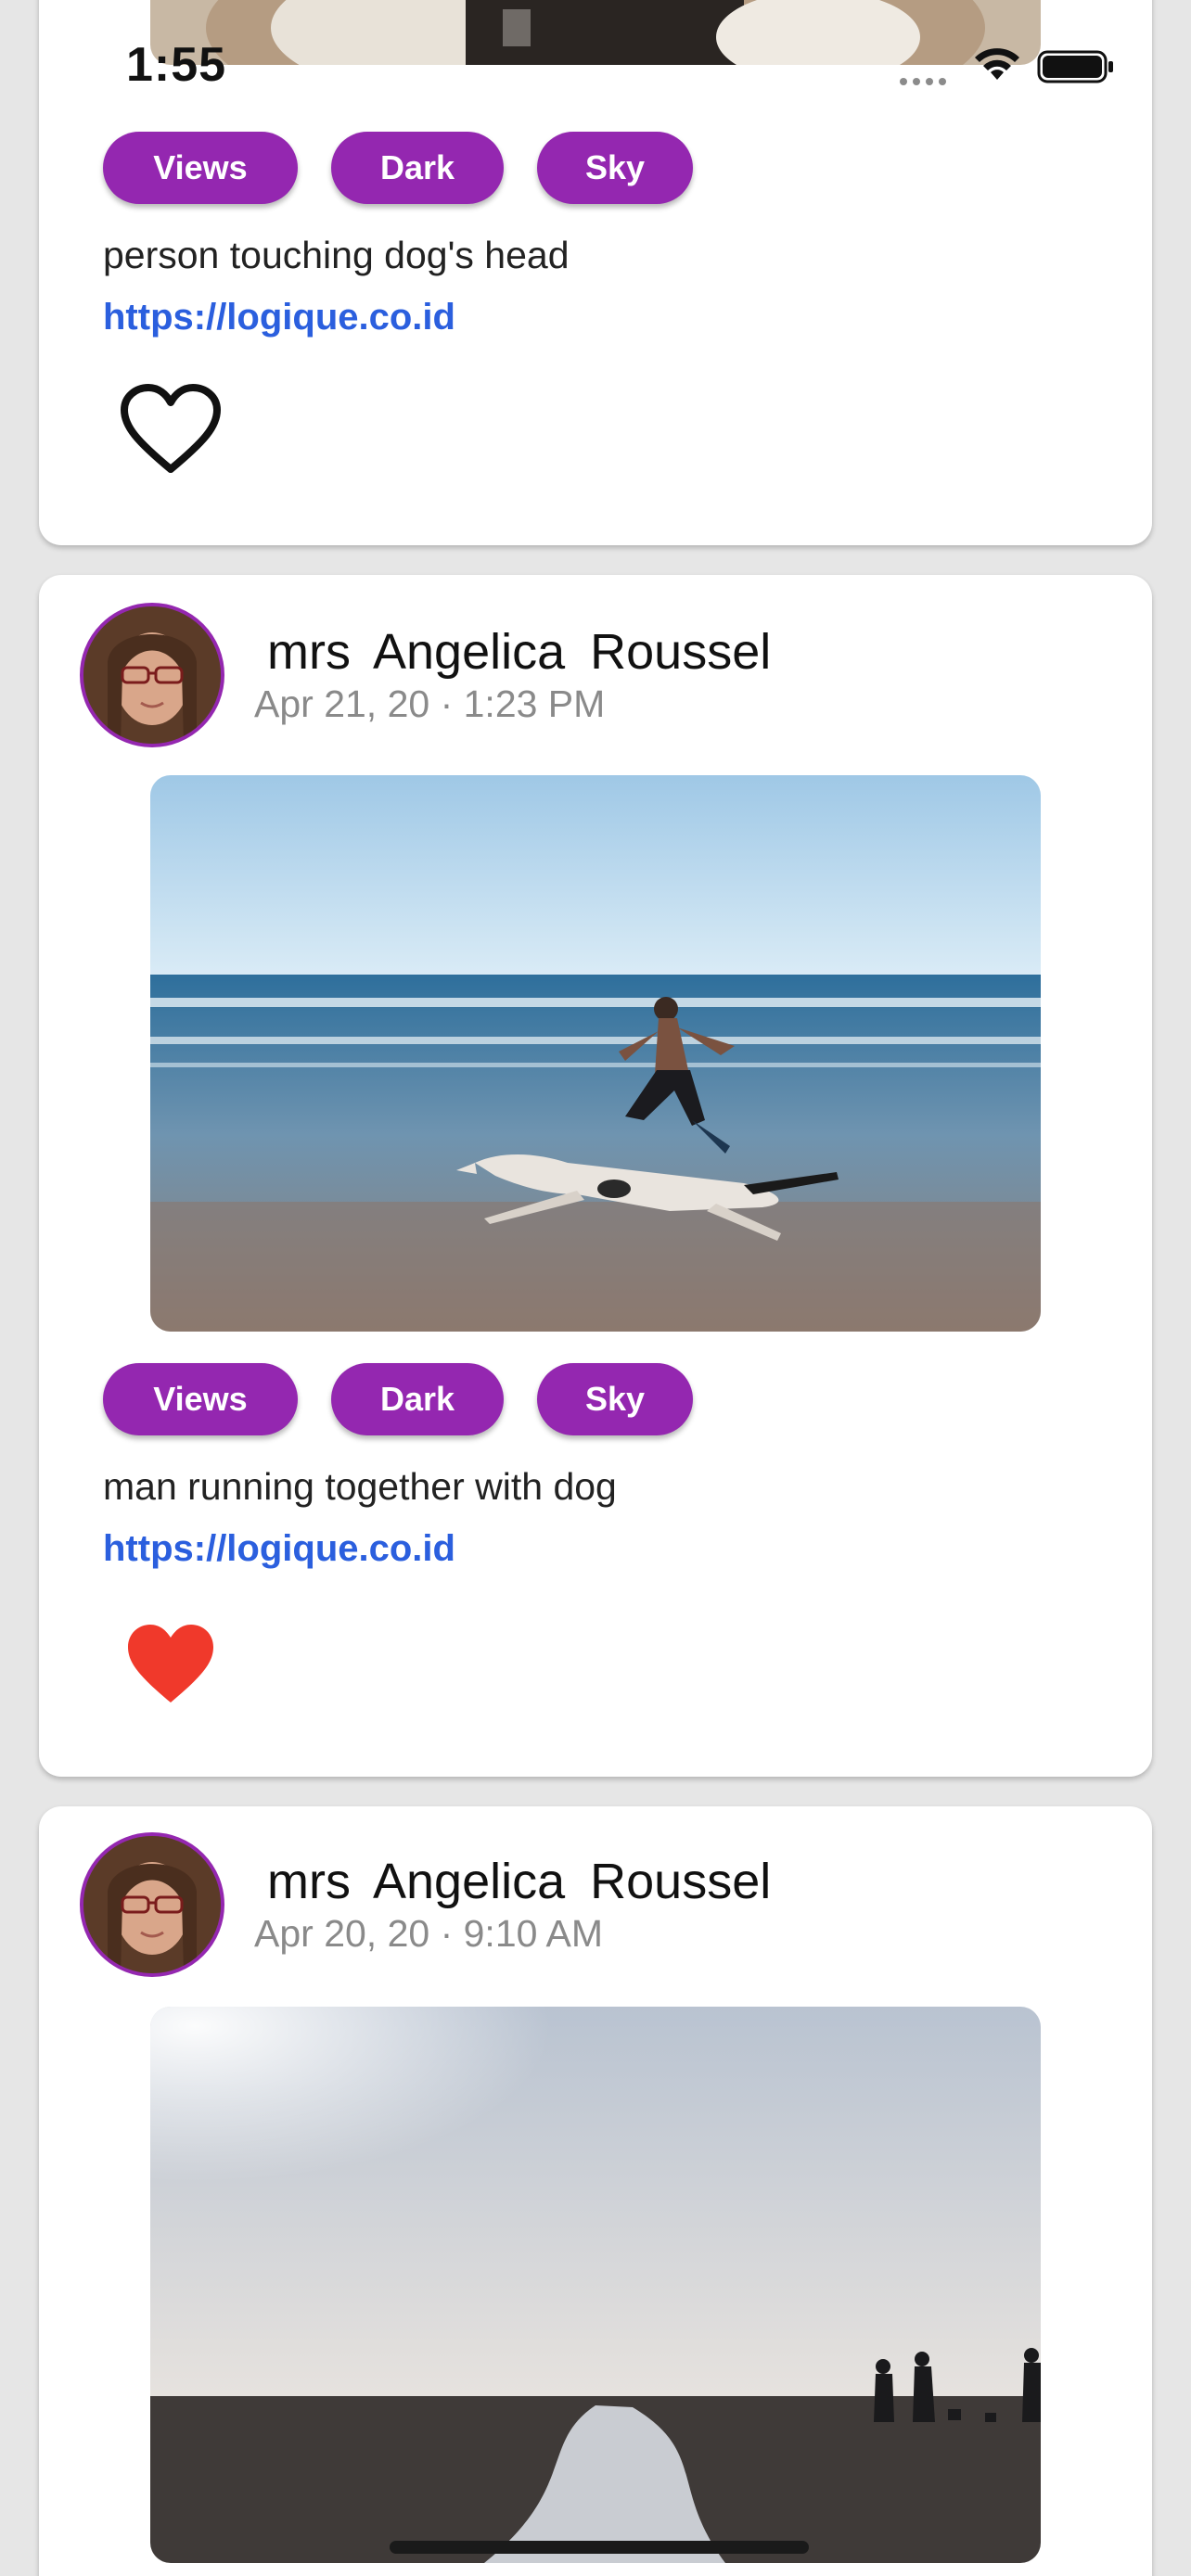 The height and width of the screenshot is (2576, 1191). Describe the element at coordinates (923, 81) in the screenshot. I see `signal-dots-icon` at that location.